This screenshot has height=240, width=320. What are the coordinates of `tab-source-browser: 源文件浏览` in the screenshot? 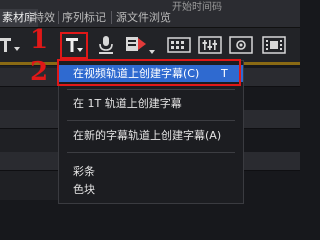 It's located at (143, 18).